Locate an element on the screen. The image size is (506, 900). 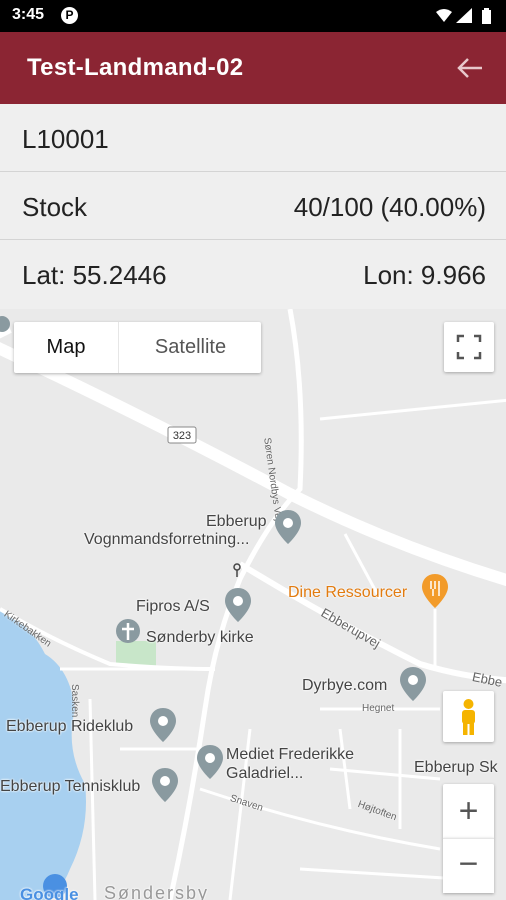
status-icons is located at coordinates (463, 16).